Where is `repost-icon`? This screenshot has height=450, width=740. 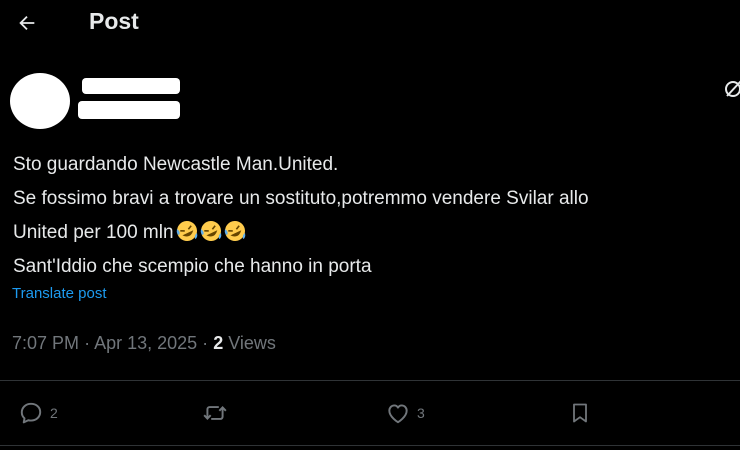 repost-icon is located at coordinates (215, 413).